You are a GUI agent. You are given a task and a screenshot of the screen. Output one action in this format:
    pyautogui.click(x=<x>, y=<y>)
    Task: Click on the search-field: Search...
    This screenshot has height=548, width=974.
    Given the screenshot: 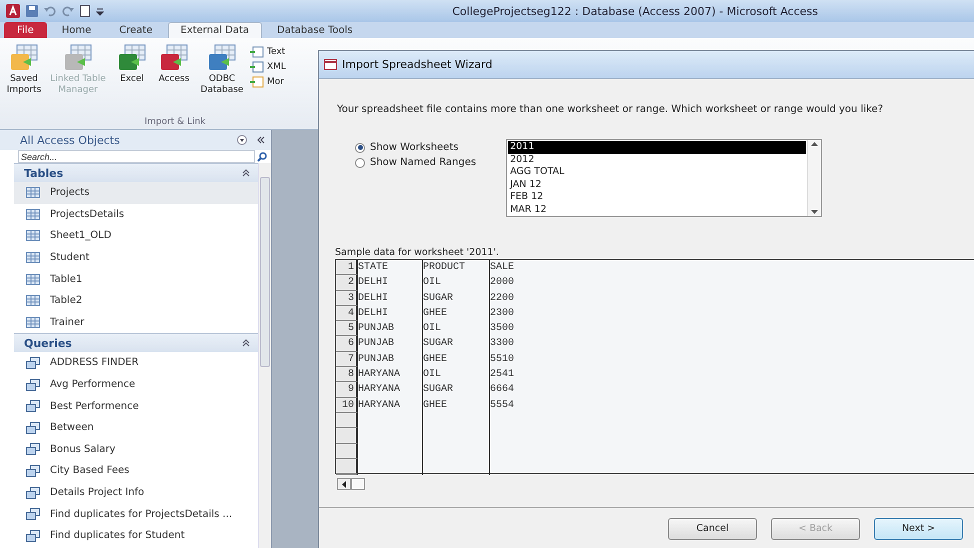 What is the action you would take?
    pyautogui.click(x=136, y=156)
    